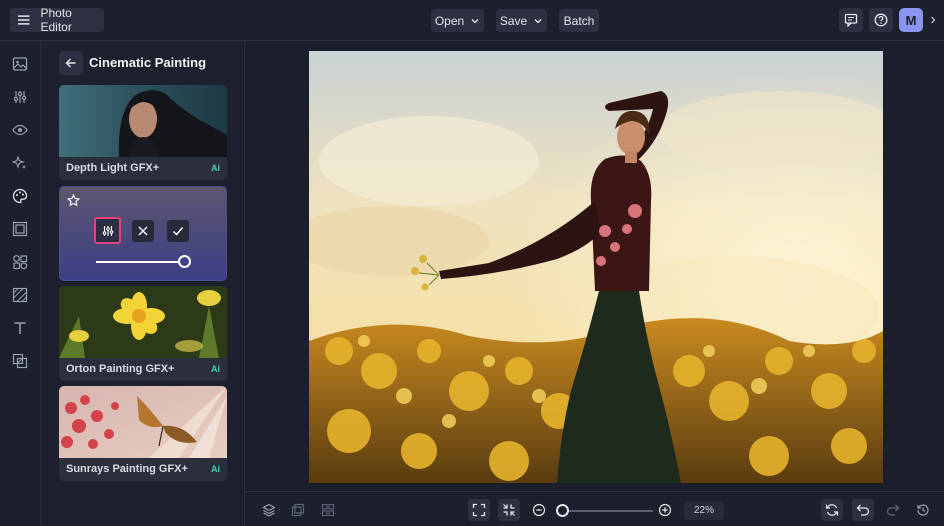 This screenshot has width=944, height=526. What do you see at coordinates (513, 20) in the screenshot?
I see `save-label: Save` at bounding box center [513, 20].